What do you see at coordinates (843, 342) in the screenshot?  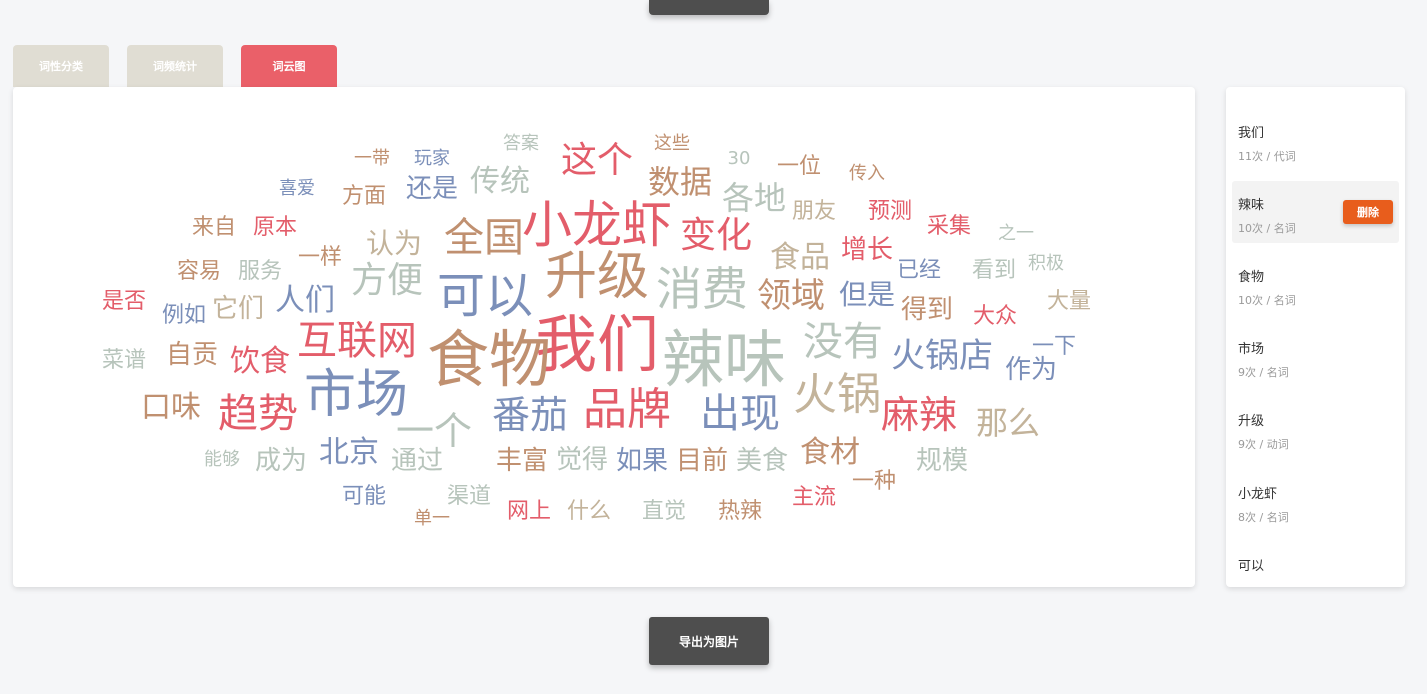 I see `cloud-word: 没有` at bounding box center [843, 342].